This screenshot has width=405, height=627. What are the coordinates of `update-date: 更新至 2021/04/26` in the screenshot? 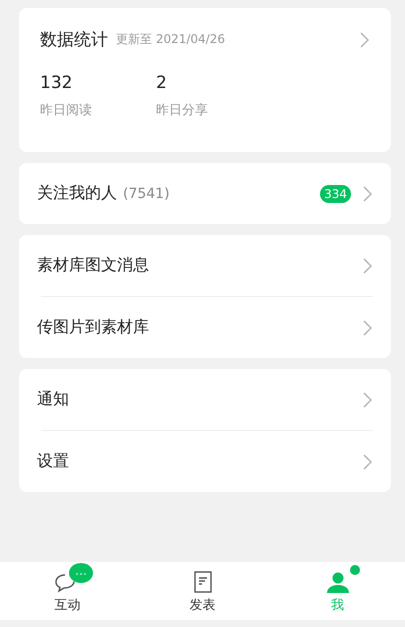 It's located at (171, 39).